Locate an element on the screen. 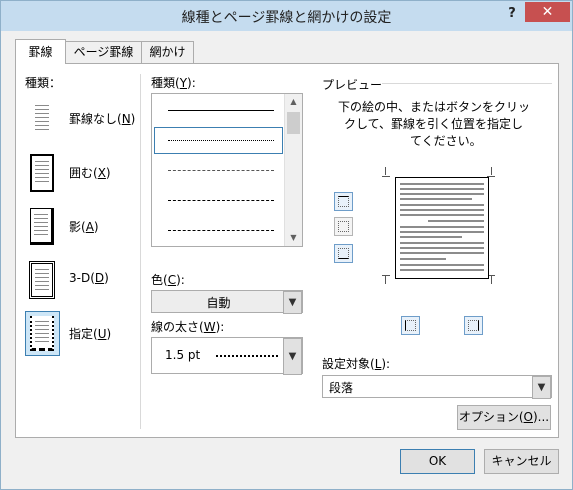 The height and width of the screenshot is (490, 573). setting-box-label: 囲む(X) is located at coordinates (90, 172).